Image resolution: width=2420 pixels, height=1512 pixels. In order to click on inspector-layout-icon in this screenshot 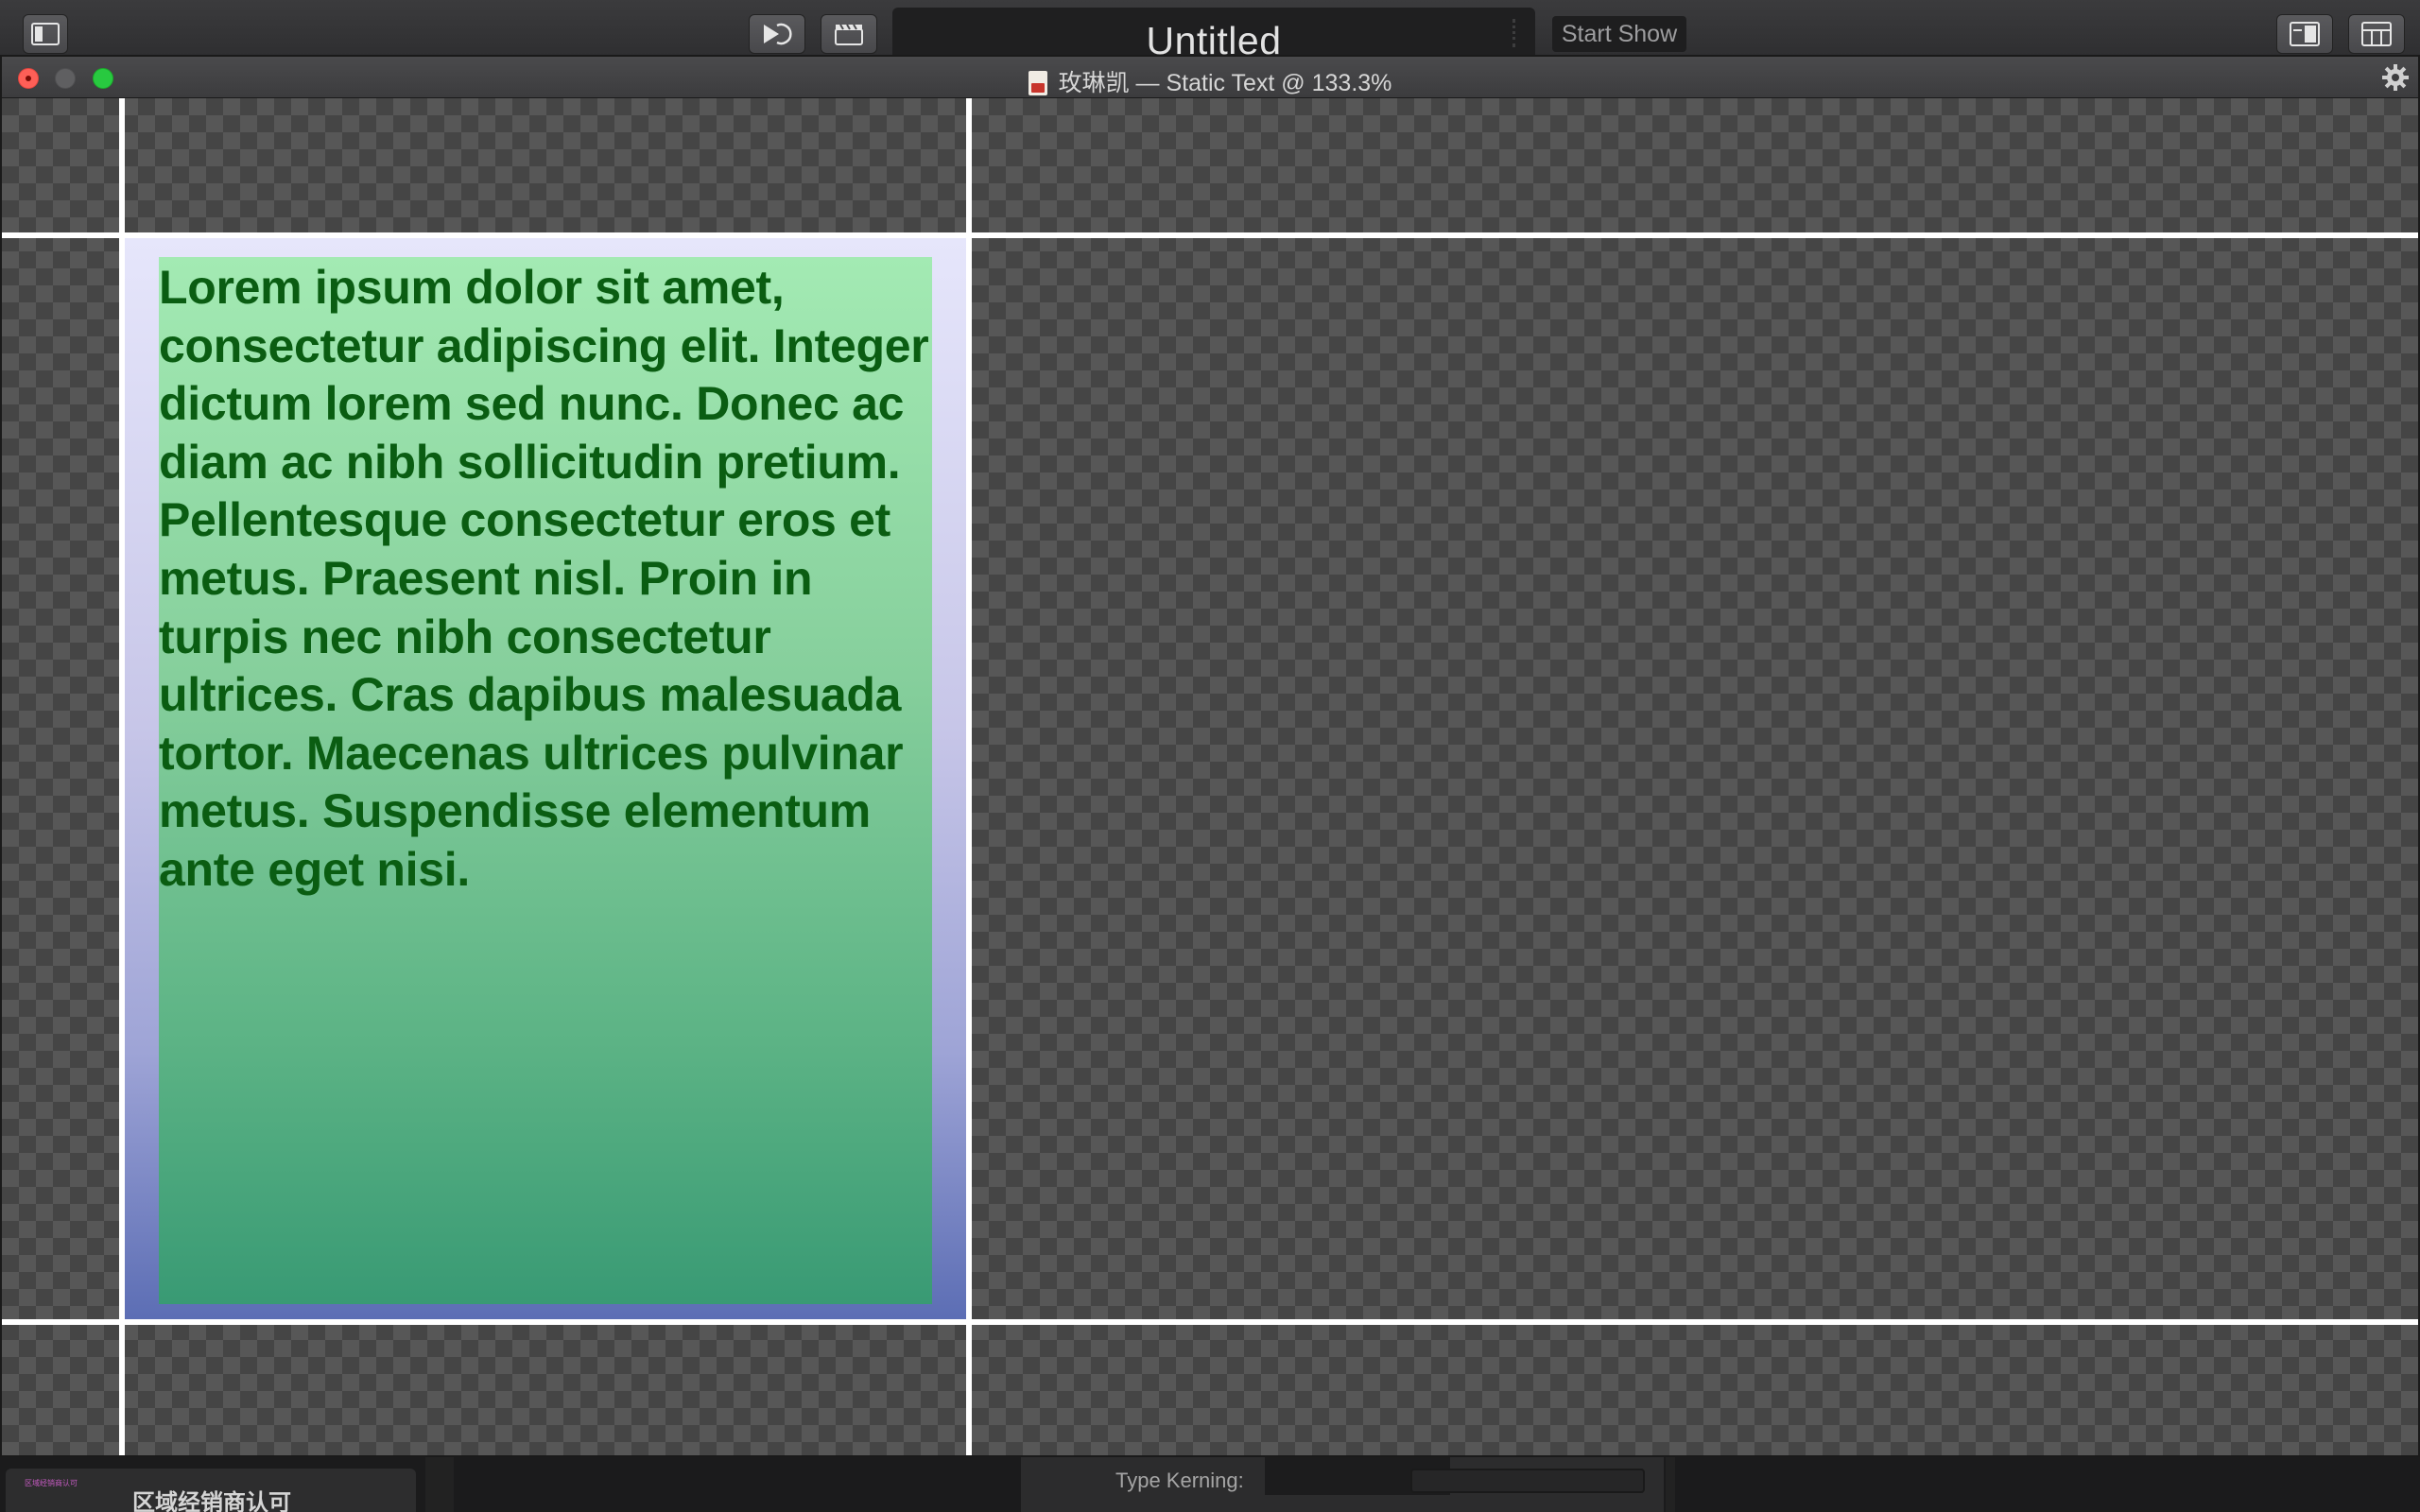, I will do `click(2305, 34)`.